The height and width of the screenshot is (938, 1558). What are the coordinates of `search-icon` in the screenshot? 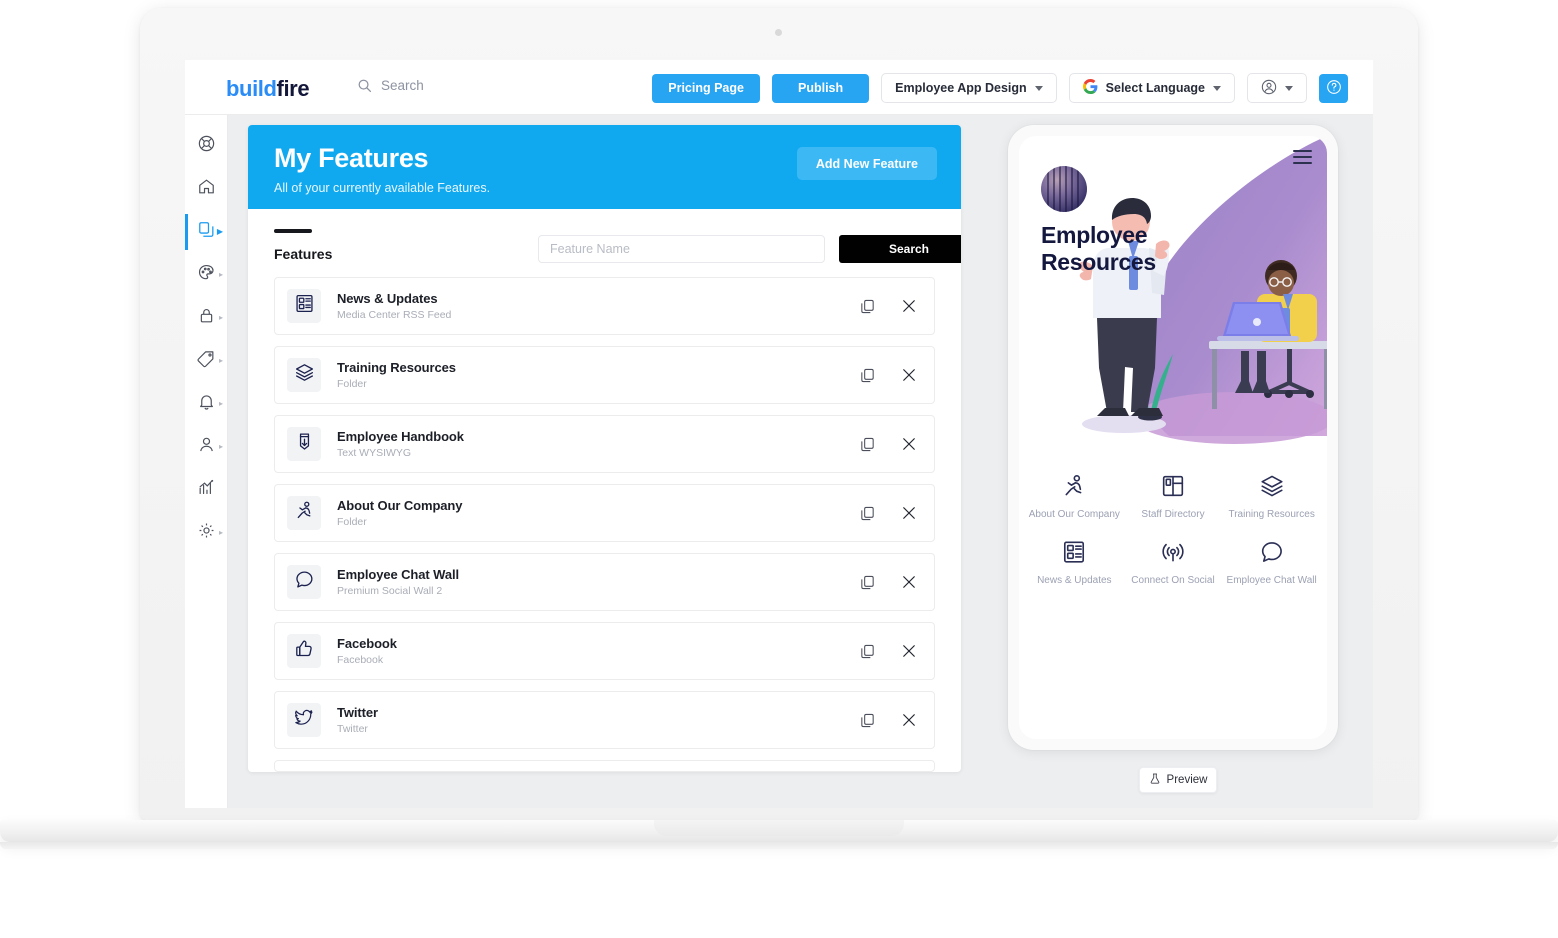 It's located at (364, 85).